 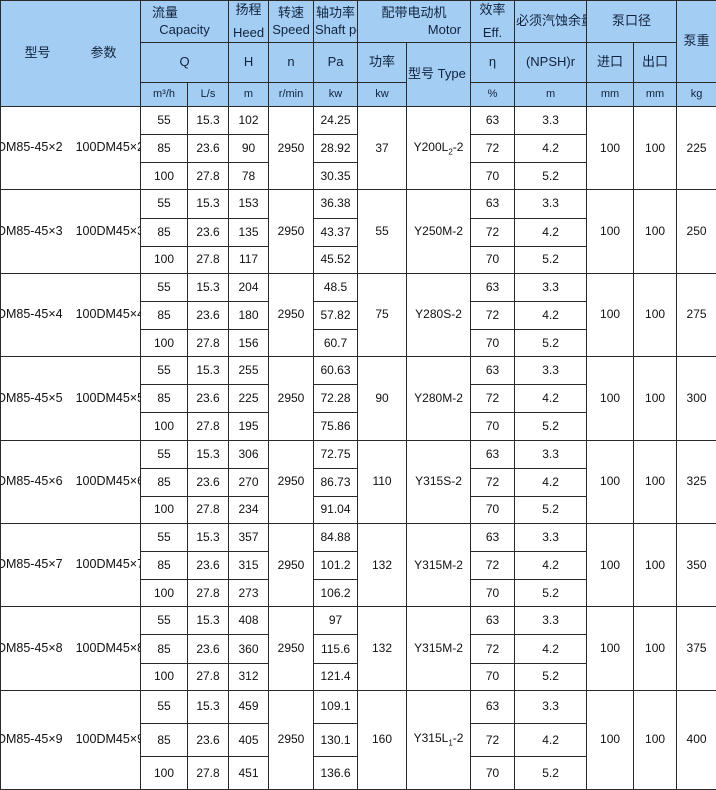 What do you see at coordinates (291, 62) in the screenshot?
I see `header-symbol-speed: n` at bounding box center [291, 62].